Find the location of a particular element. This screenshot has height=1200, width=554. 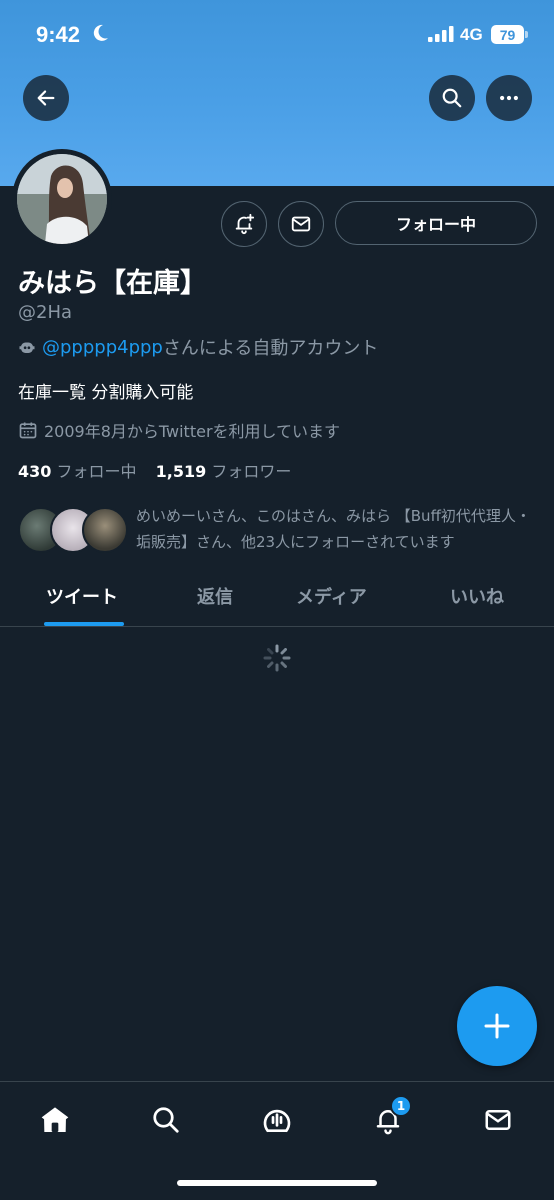

tab-media: メディア is located at coordinates (331, 596).